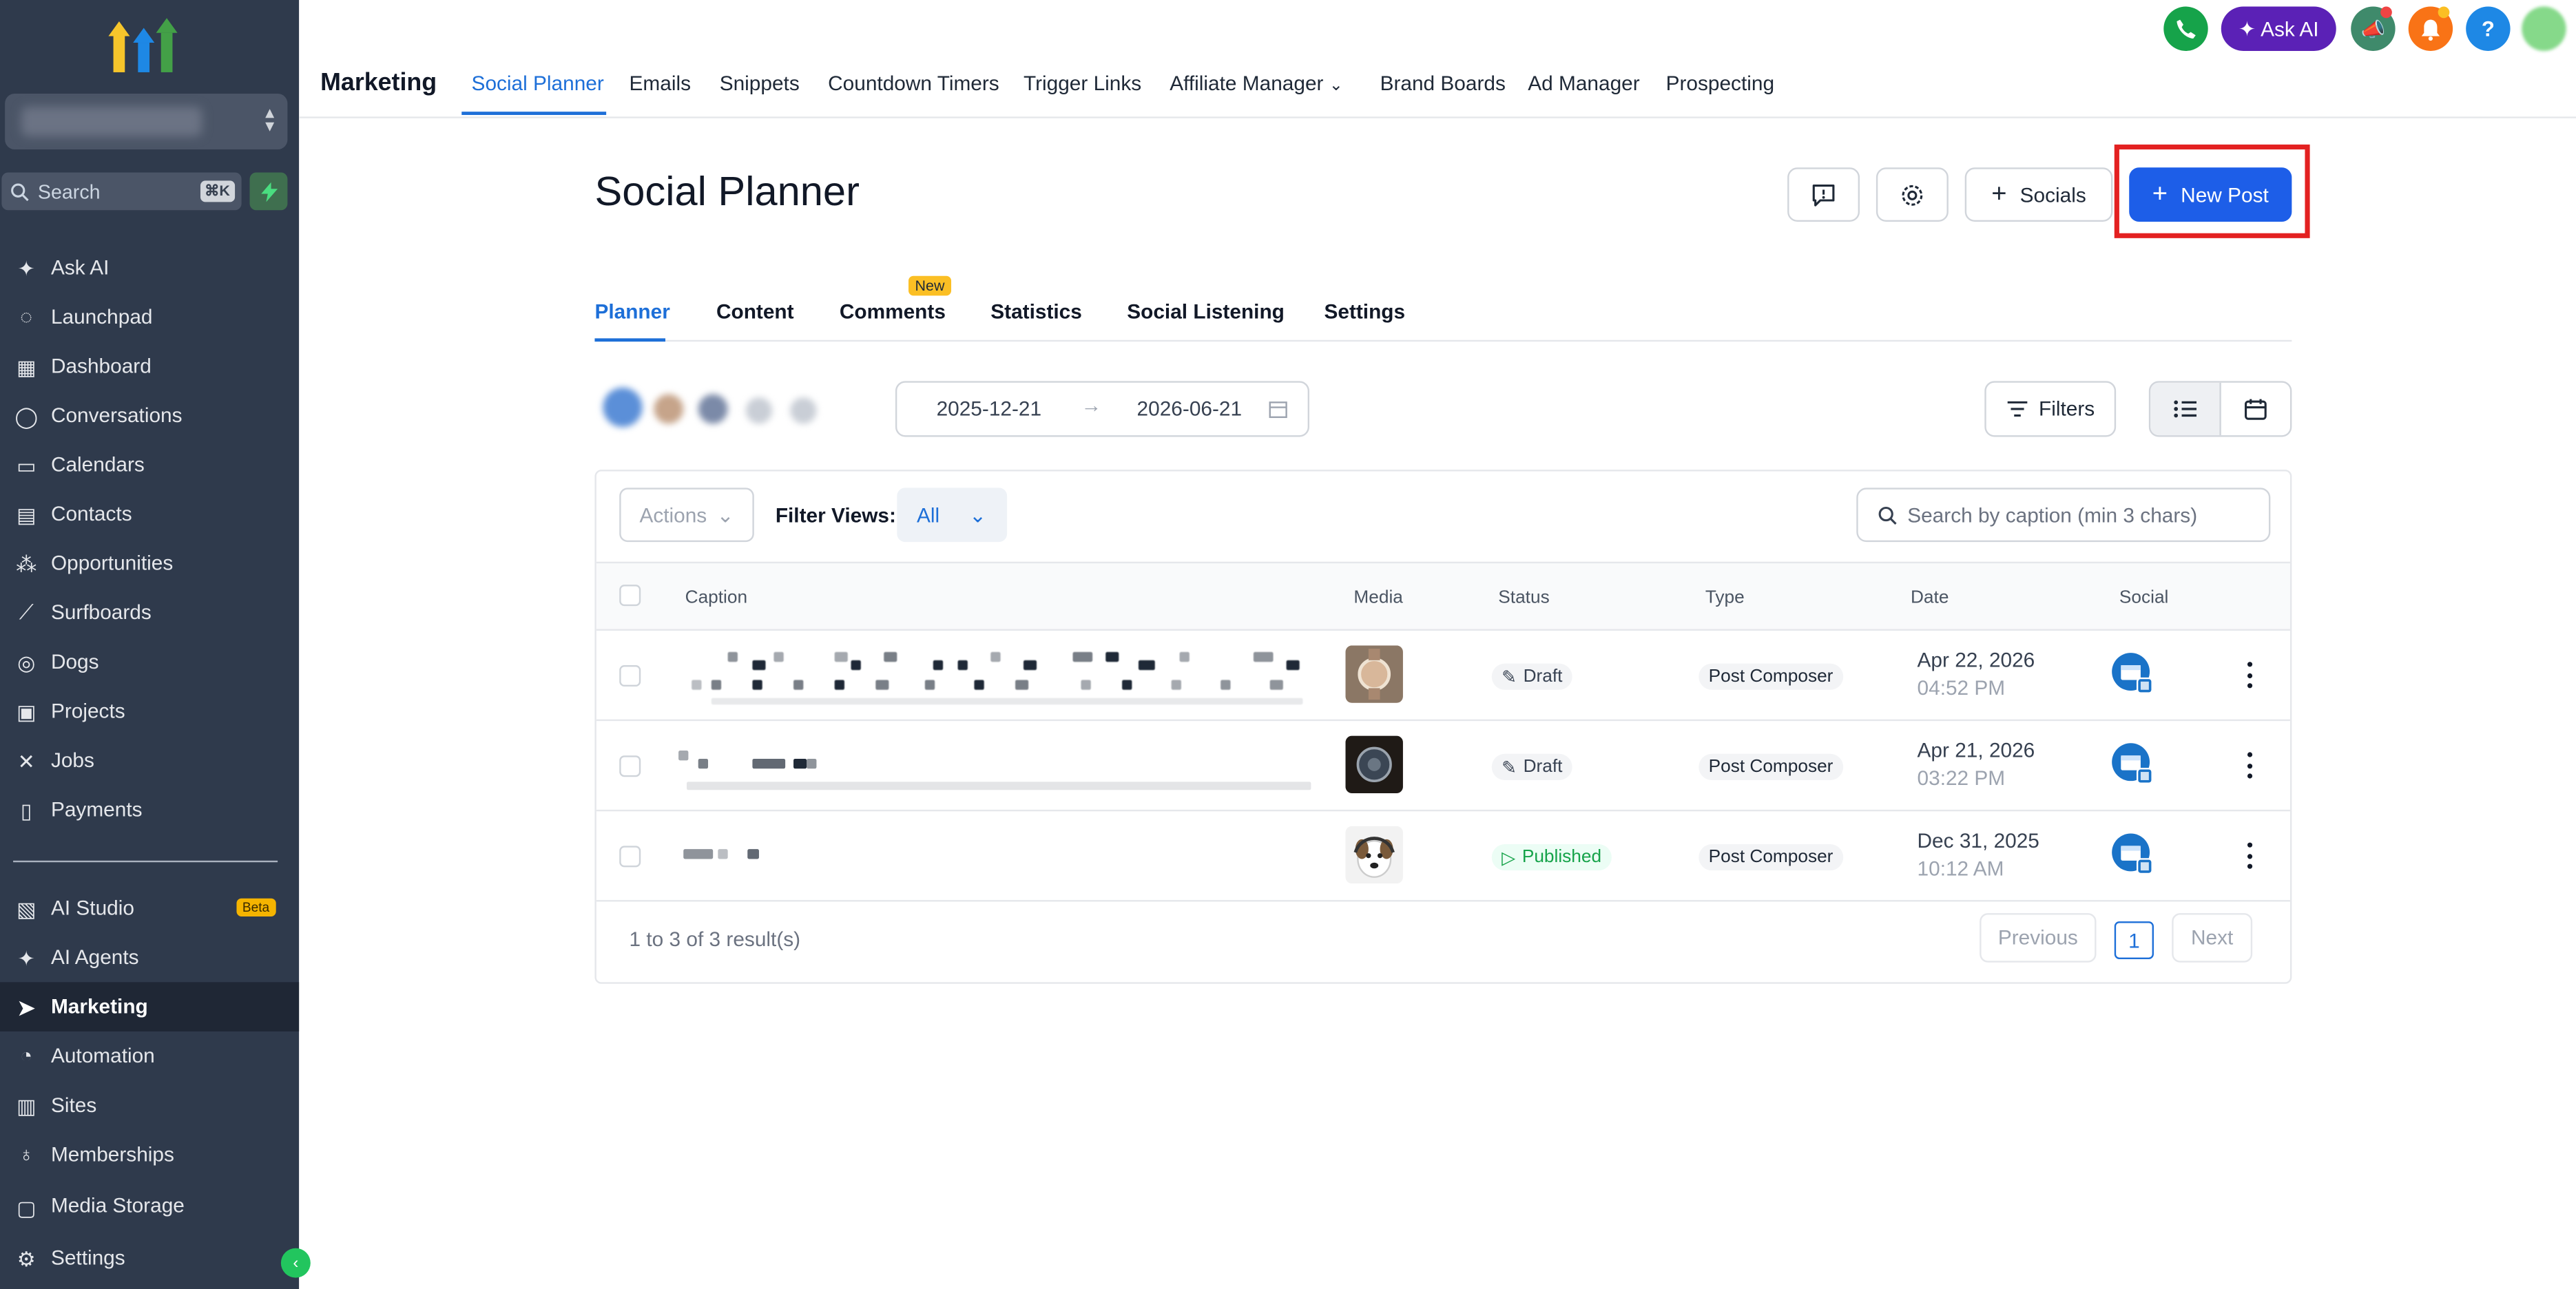 Image resolution: width=2576 pixels, height=1289 pixels. I want to click on help-icon: ?, so click(2488, 28).